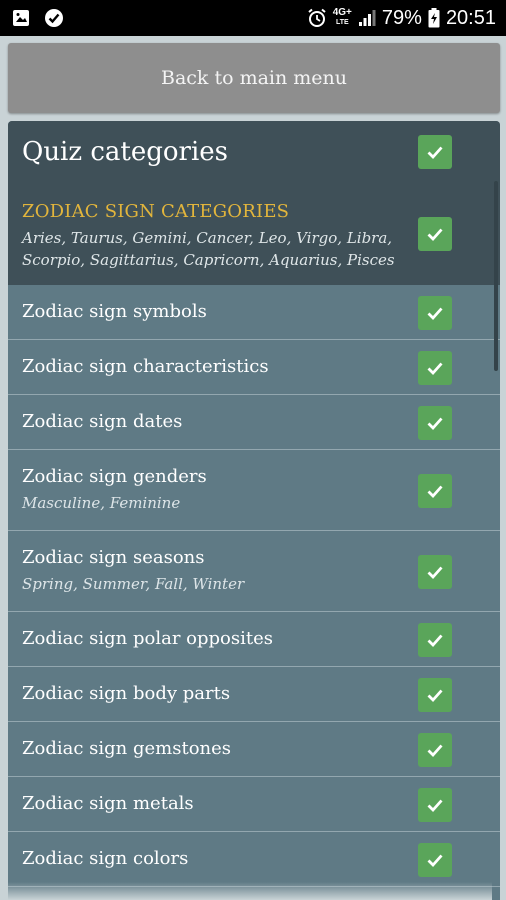 The image size is (506, 900). What do you see at coordinates (254, 694) in the screenshot?
I see `category-row: Zodiac sign body parts` at bounding box center [254, 694].